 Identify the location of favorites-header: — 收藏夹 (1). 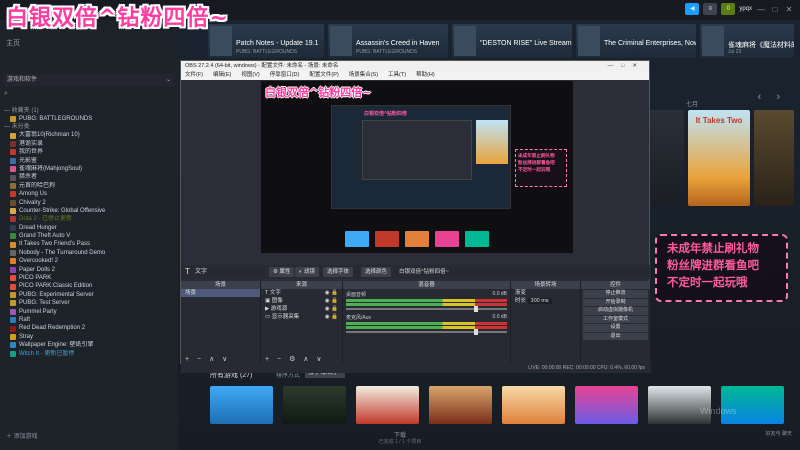
(89, 111).